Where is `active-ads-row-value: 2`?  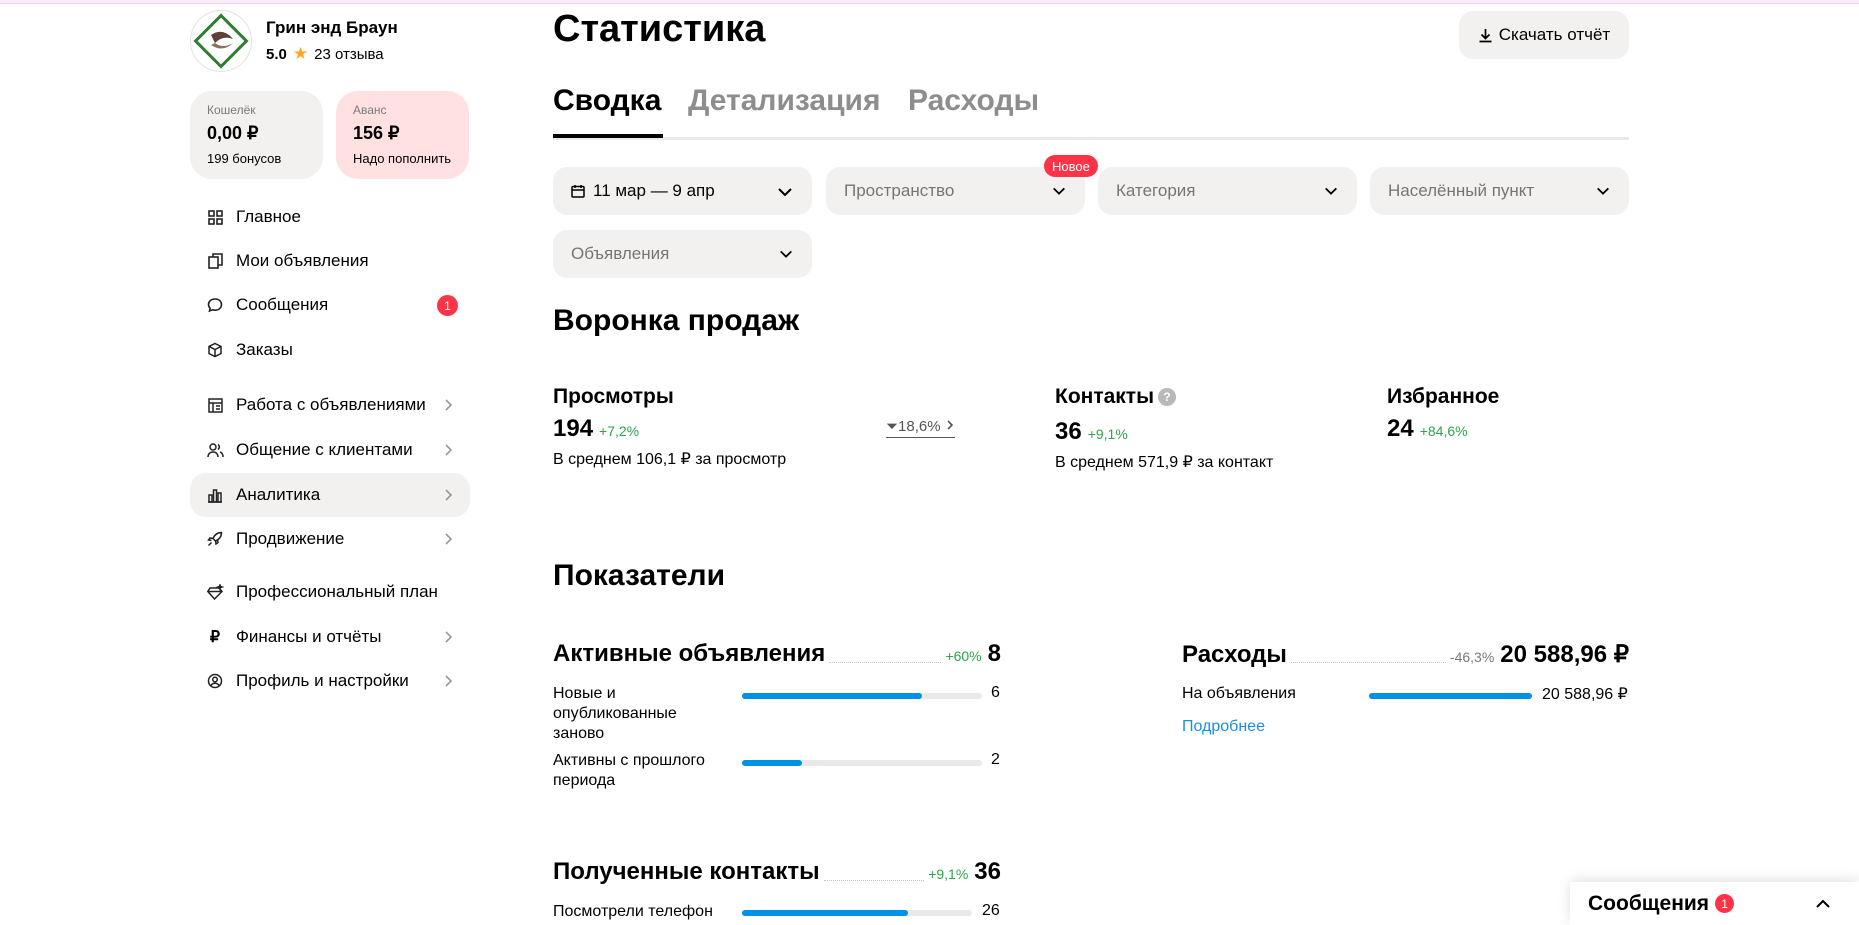
active-ads-row-value: 2 is located at coordinates (995, 759).